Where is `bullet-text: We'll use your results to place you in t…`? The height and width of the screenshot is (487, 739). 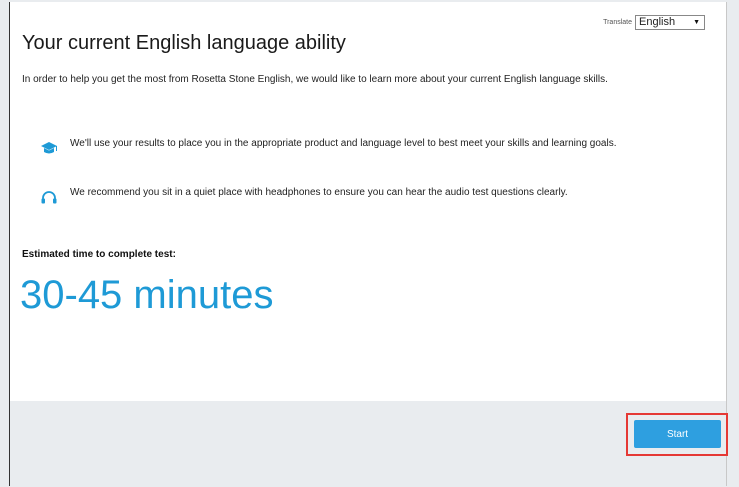
bullet-text: We'll use your results to place you in t… is located at coordinates (343, 143).